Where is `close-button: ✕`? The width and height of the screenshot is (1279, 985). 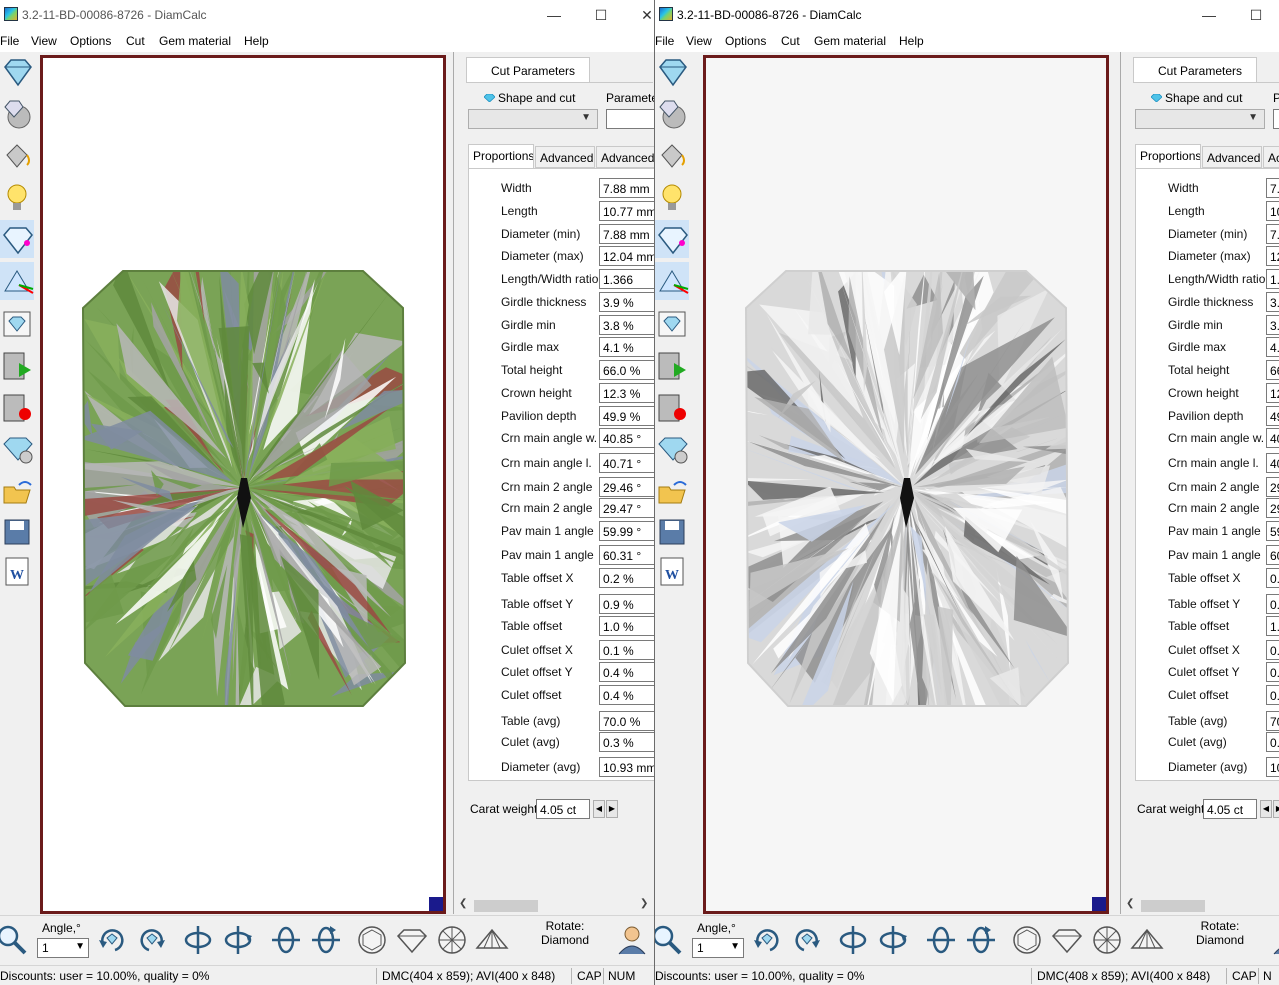 close-button: ✕ is located at coordinates (645, 15).